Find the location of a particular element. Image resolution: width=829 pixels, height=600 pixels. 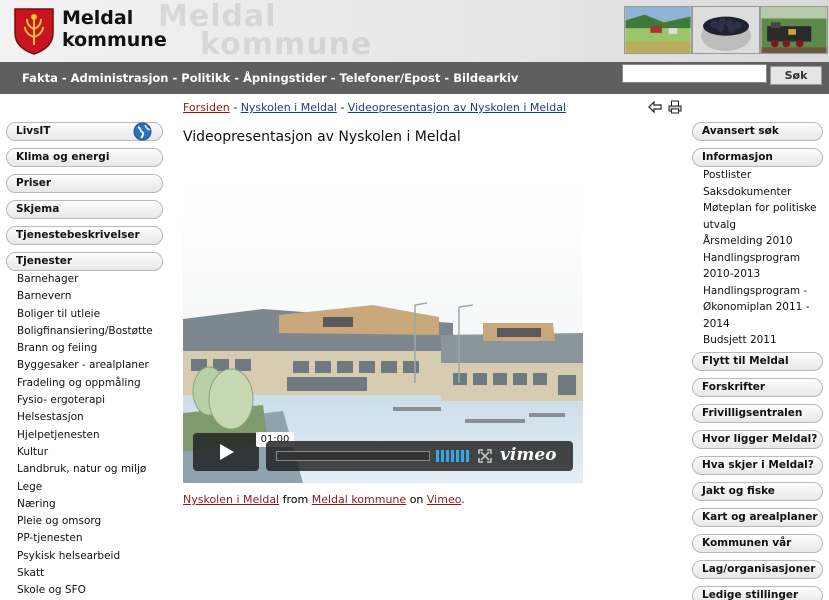

play-button is located at coordinates (226, 452).